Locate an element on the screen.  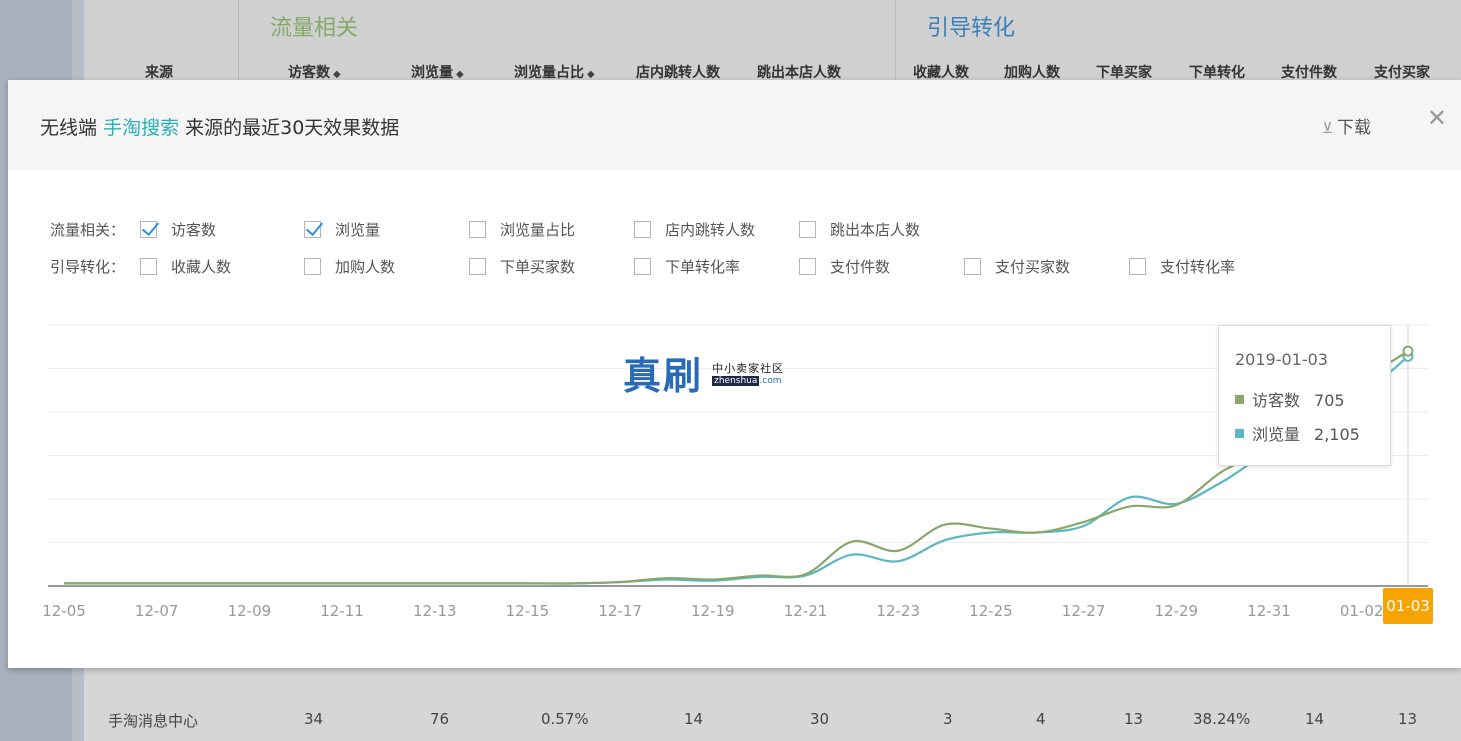
download-button: ⊻ 下载 is located at coordinates (1346, 125).